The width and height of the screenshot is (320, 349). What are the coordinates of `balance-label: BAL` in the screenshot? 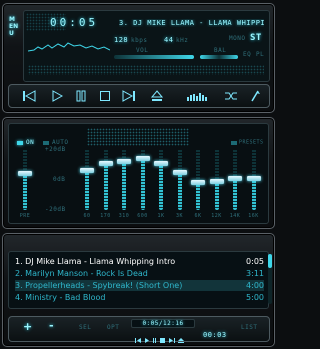 It's located at (220, 50).